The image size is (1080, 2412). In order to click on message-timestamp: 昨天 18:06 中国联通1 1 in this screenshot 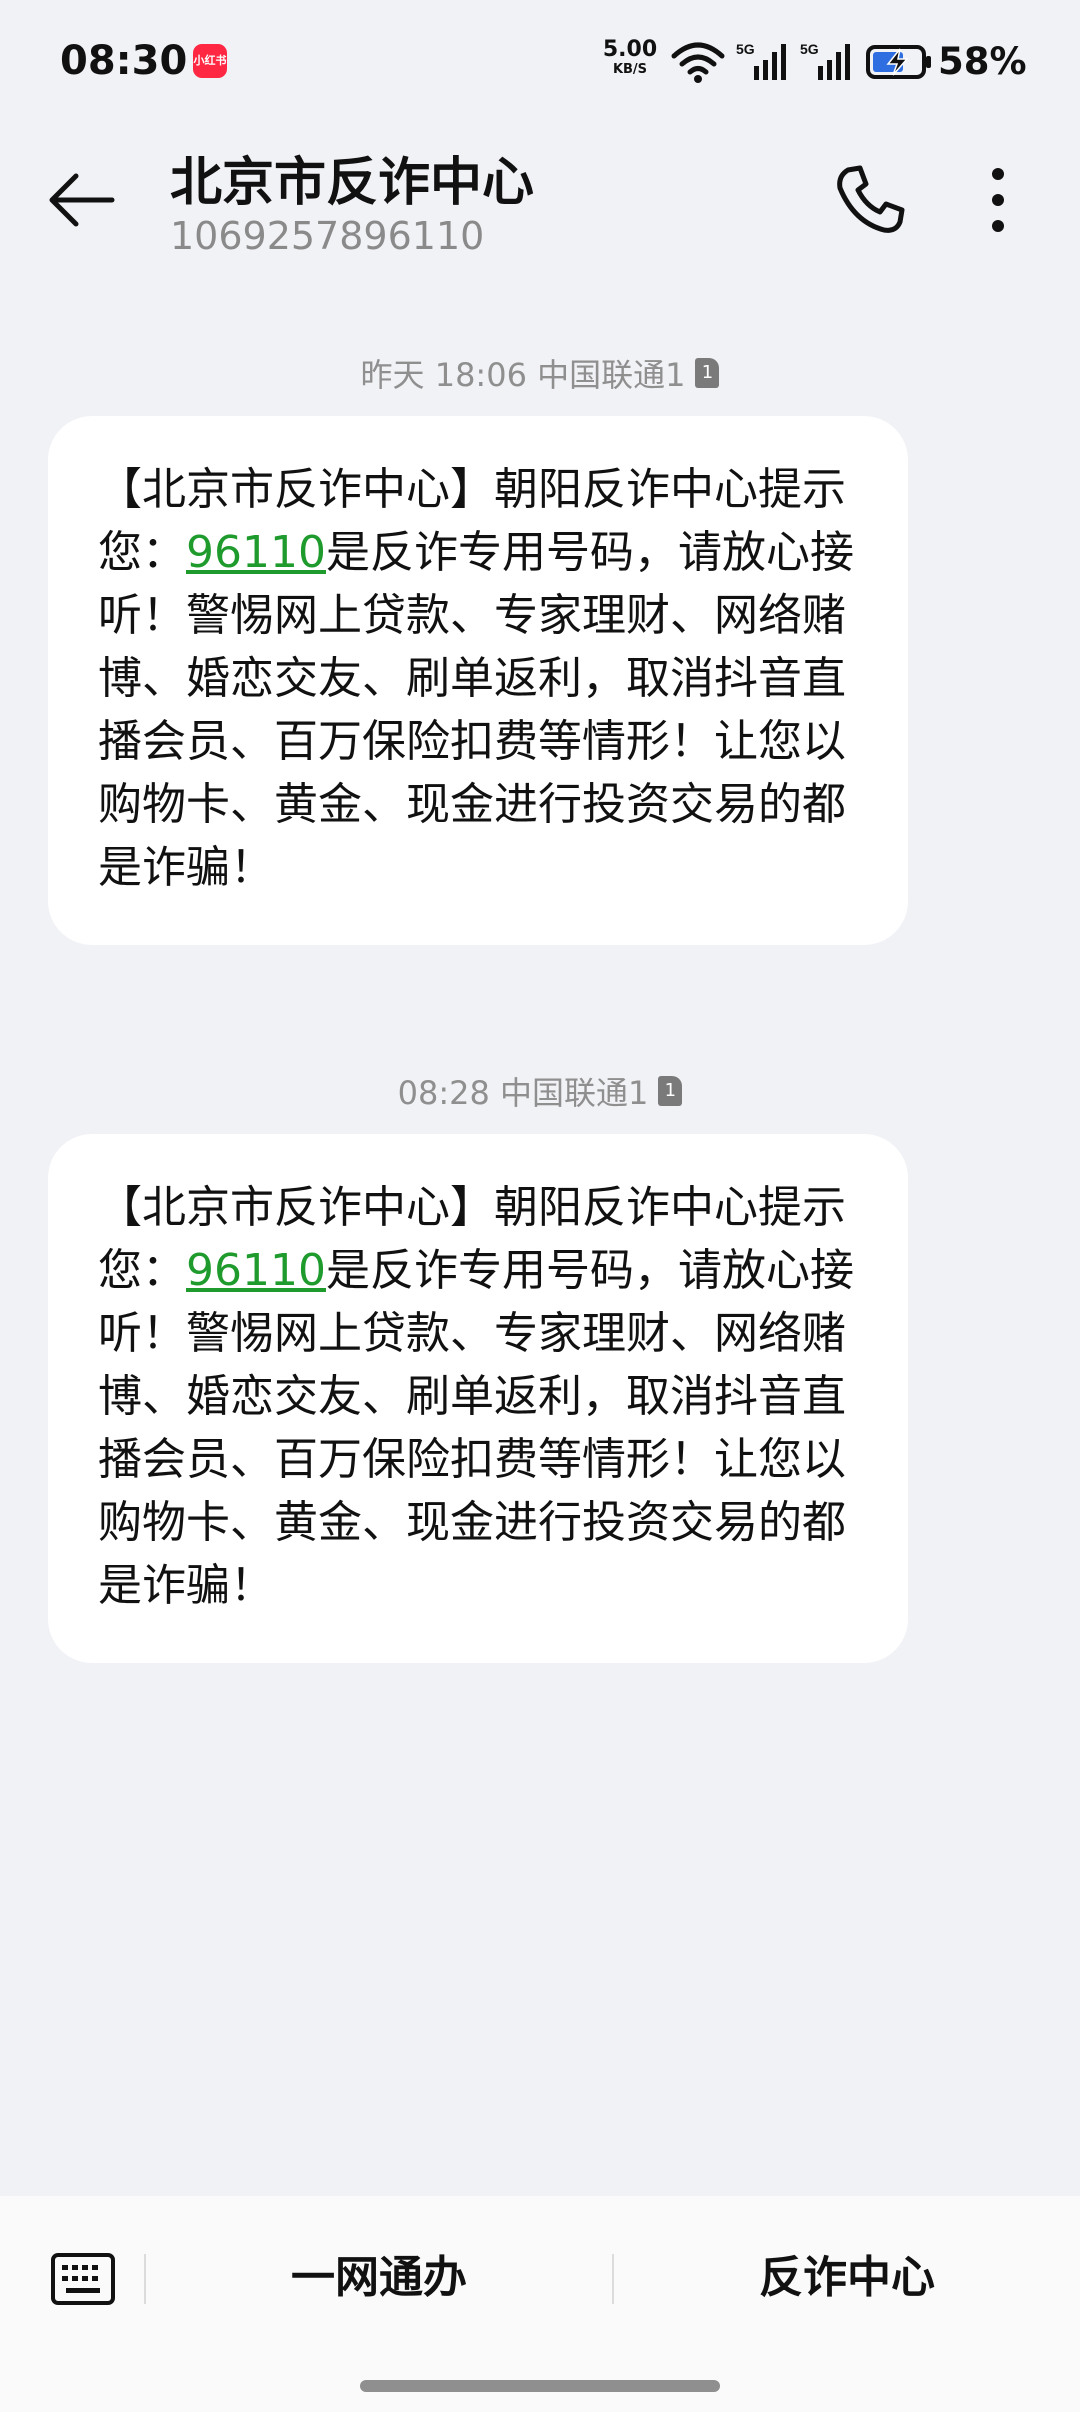, I will do `click(540, 373)`.